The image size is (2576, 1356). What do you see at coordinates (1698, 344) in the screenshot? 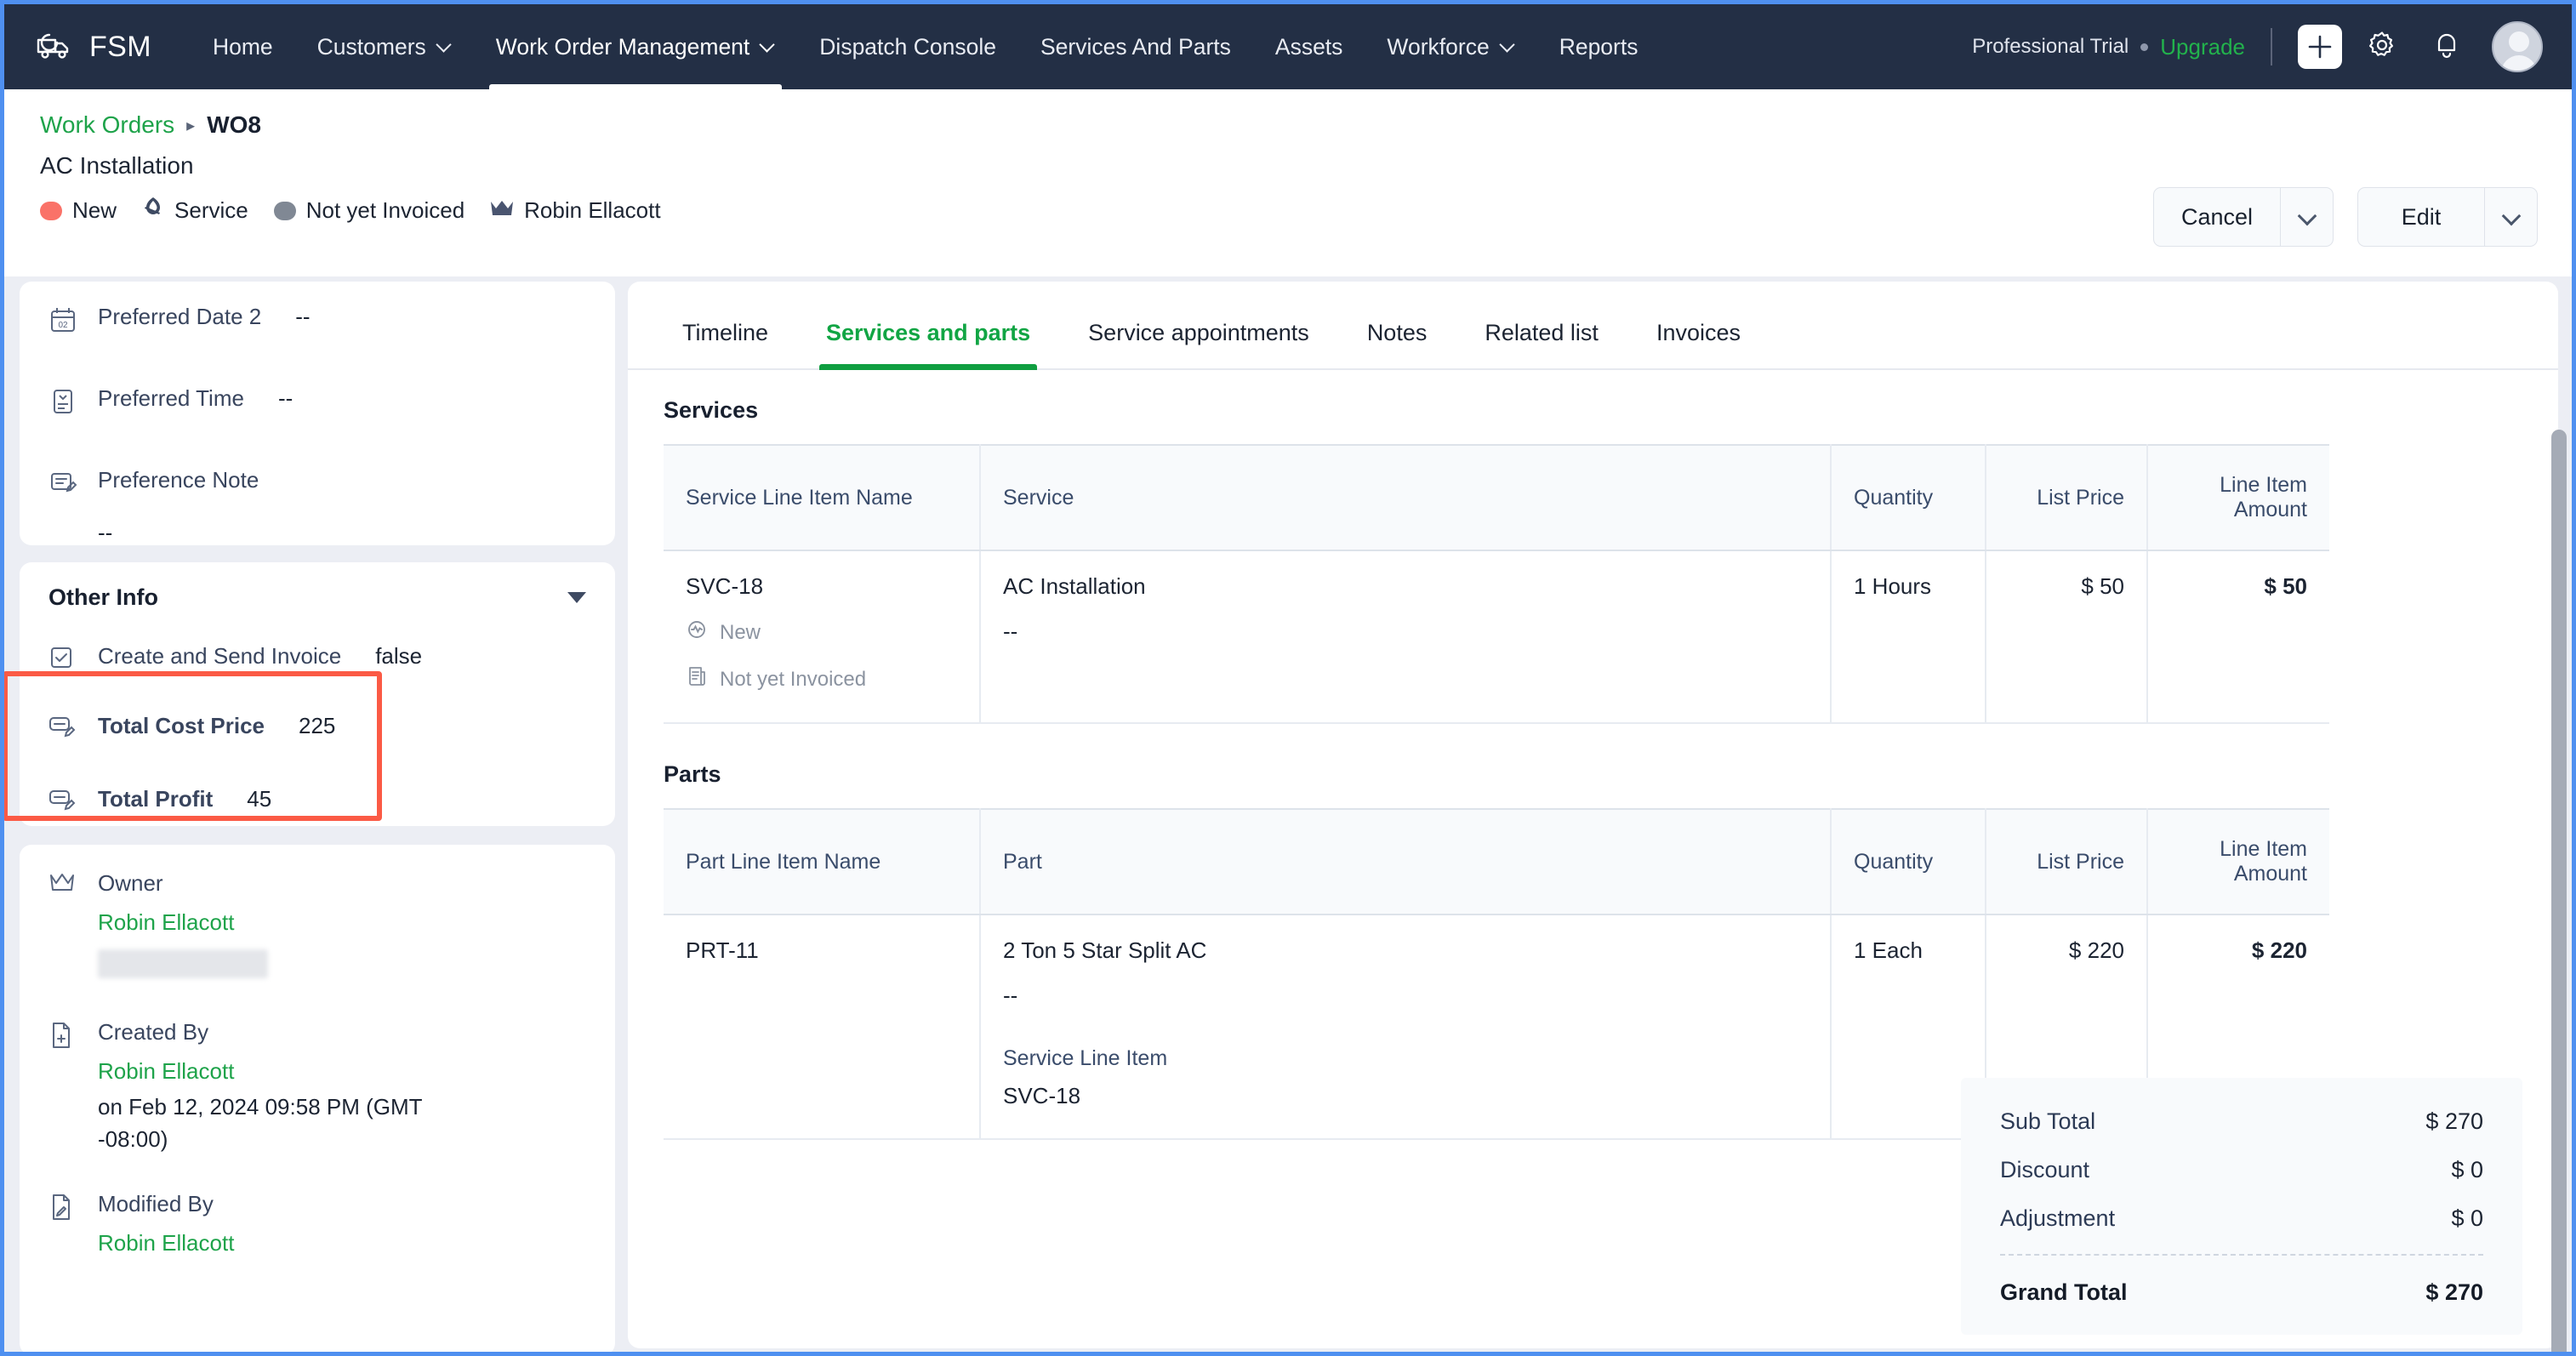
I see `tab-invoices: Invoices` at bounding box center [1698, 344].